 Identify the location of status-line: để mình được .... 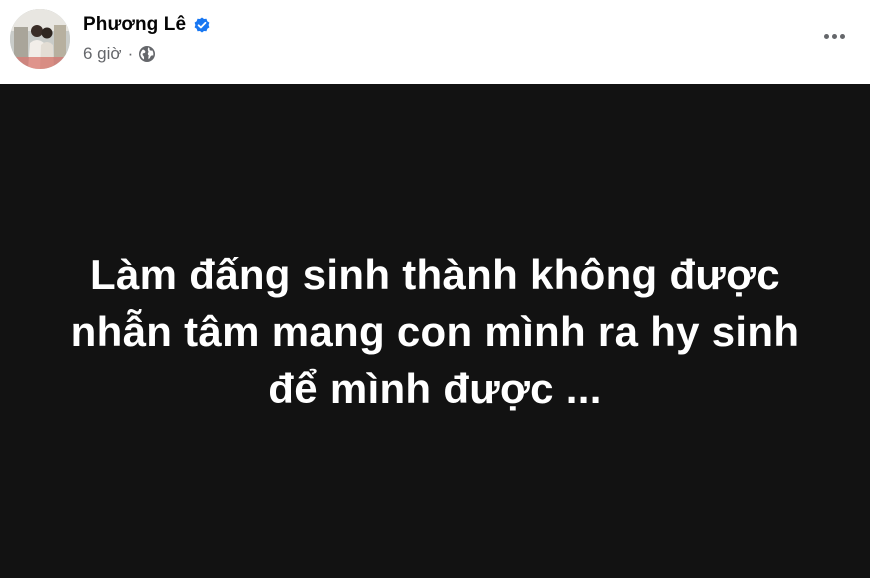
(435, 388).